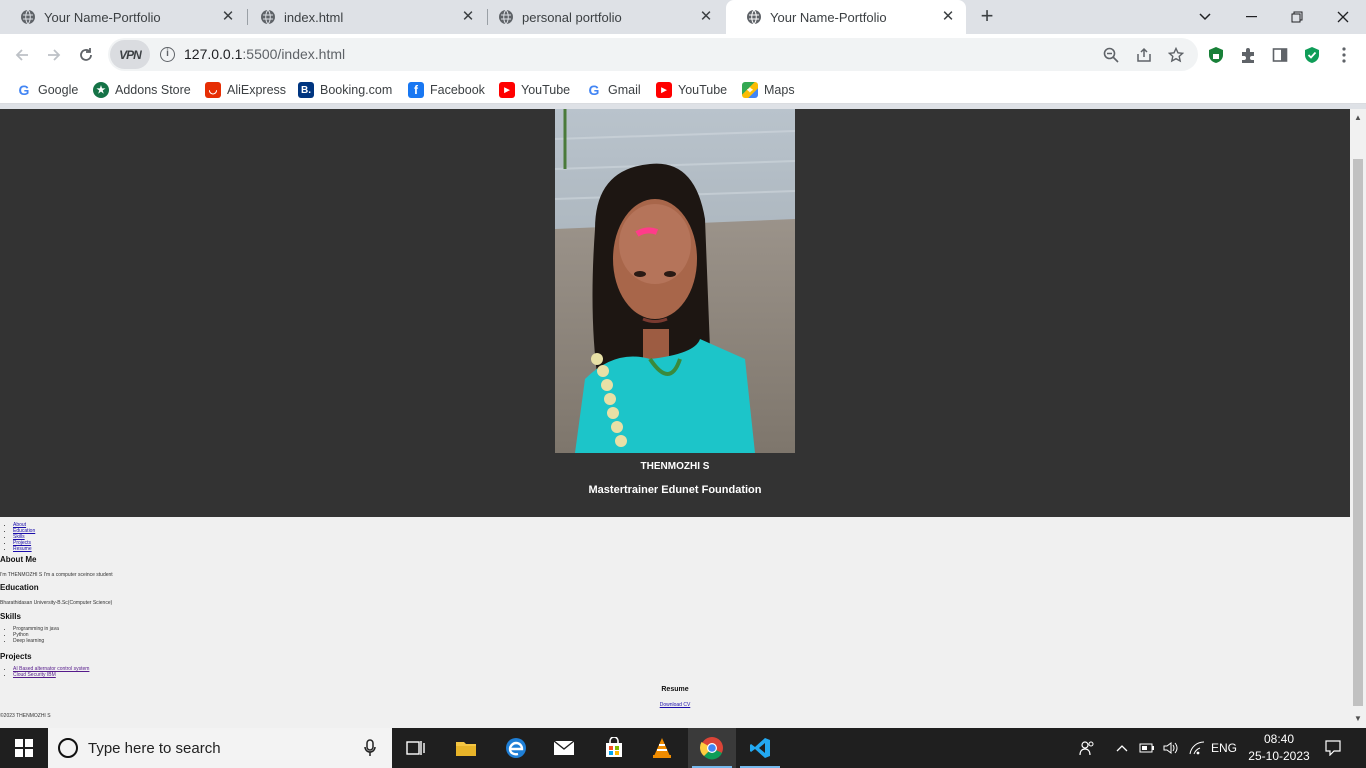 The image size is (1366, 768). What do you see at coordinates (86, 55) in the screenshot?
I see `reload-button` at bounding box center [86, 55].